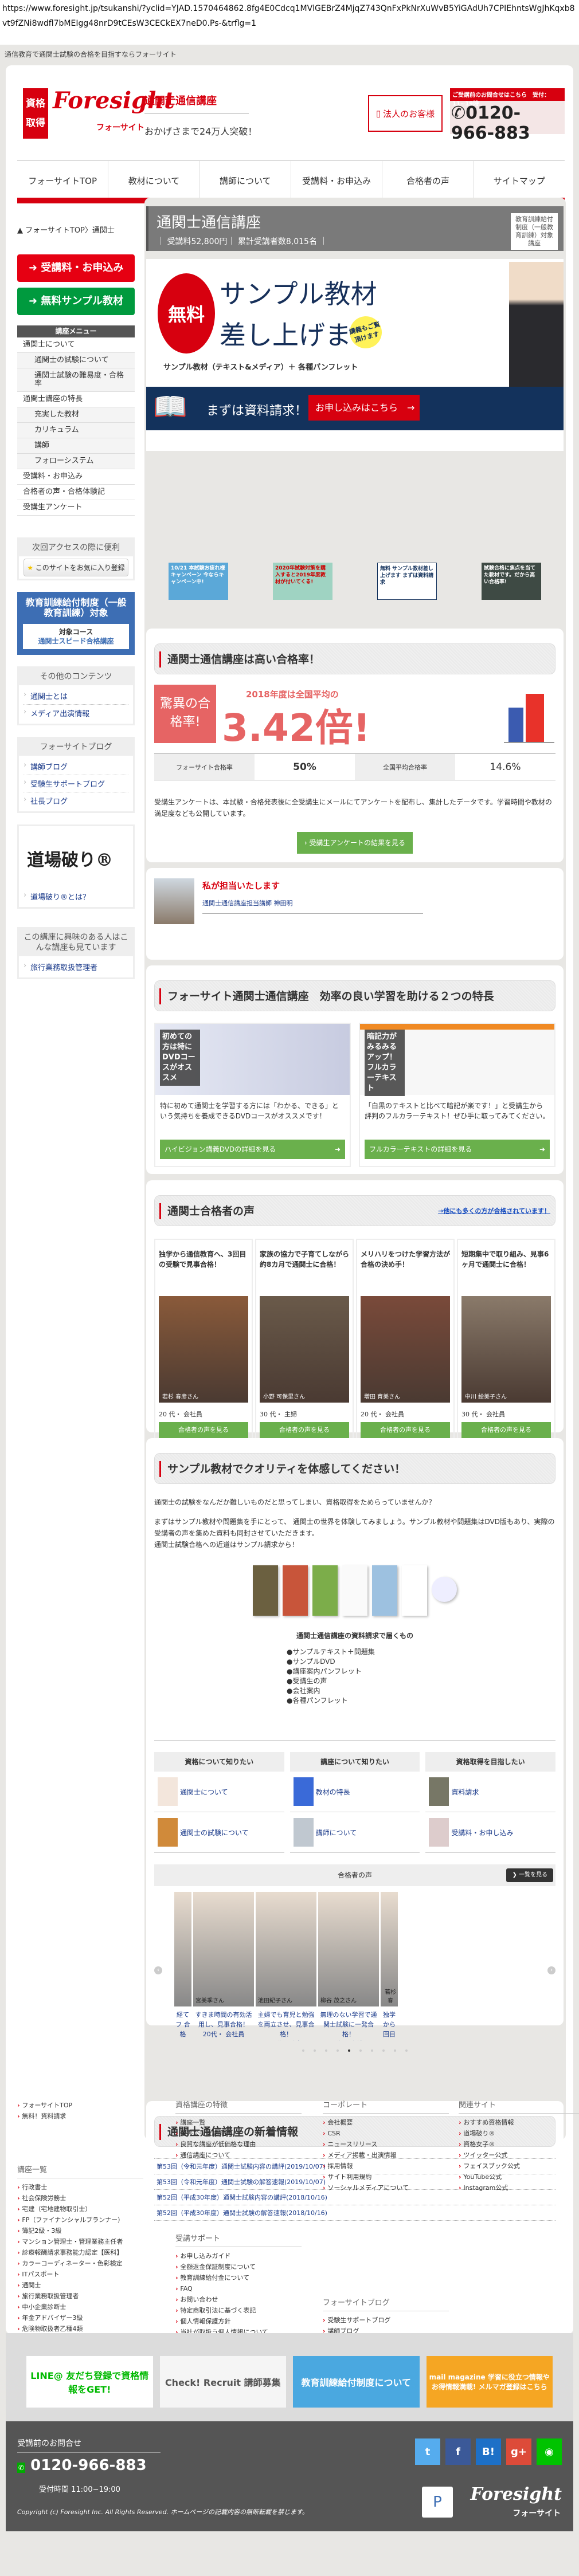  Describe the element at coordinates (76, 268) in the screenshot. I see `apply-button: ➜ 受講料・お申込み` at that location.